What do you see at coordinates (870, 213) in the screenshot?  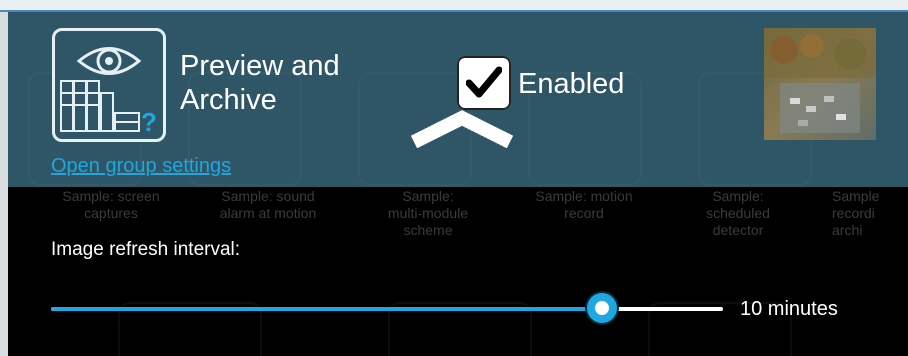 I see `sample-item: Sample recordi archi` at bounding box center [870, 213].